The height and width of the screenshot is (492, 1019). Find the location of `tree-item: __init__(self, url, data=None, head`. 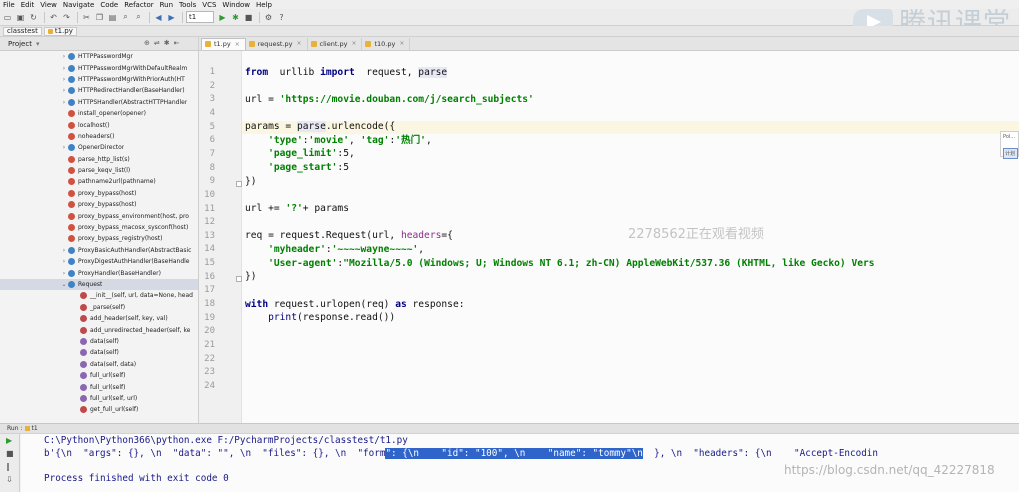

tree-item: __init__(self, url, data=None, head is located at coordinates (99, 295).